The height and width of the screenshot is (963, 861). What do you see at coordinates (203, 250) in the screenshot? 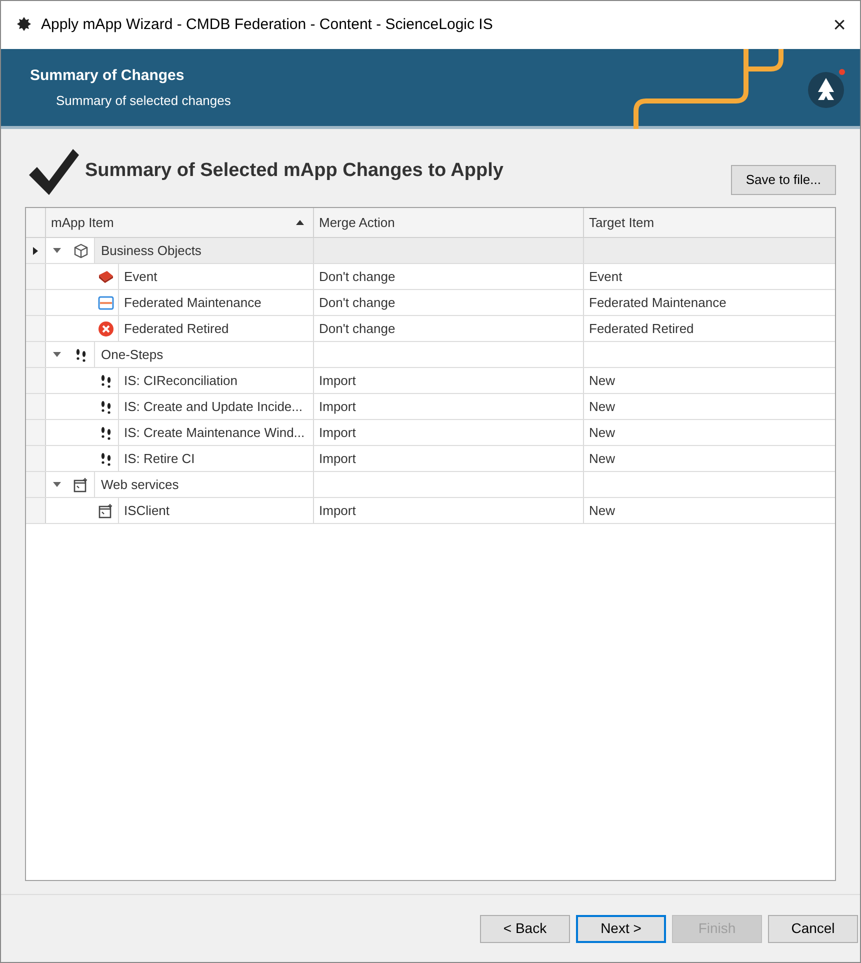
I see `group-label: Business Objects` at bounding box center [203, 250].